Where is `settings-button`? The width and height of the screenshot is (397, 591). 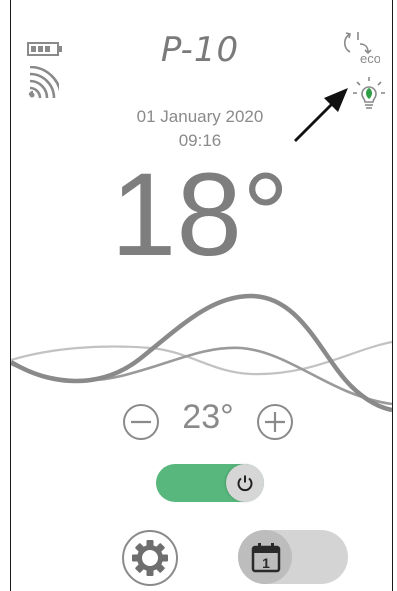 settings-button is located at coordinates (150, 558).